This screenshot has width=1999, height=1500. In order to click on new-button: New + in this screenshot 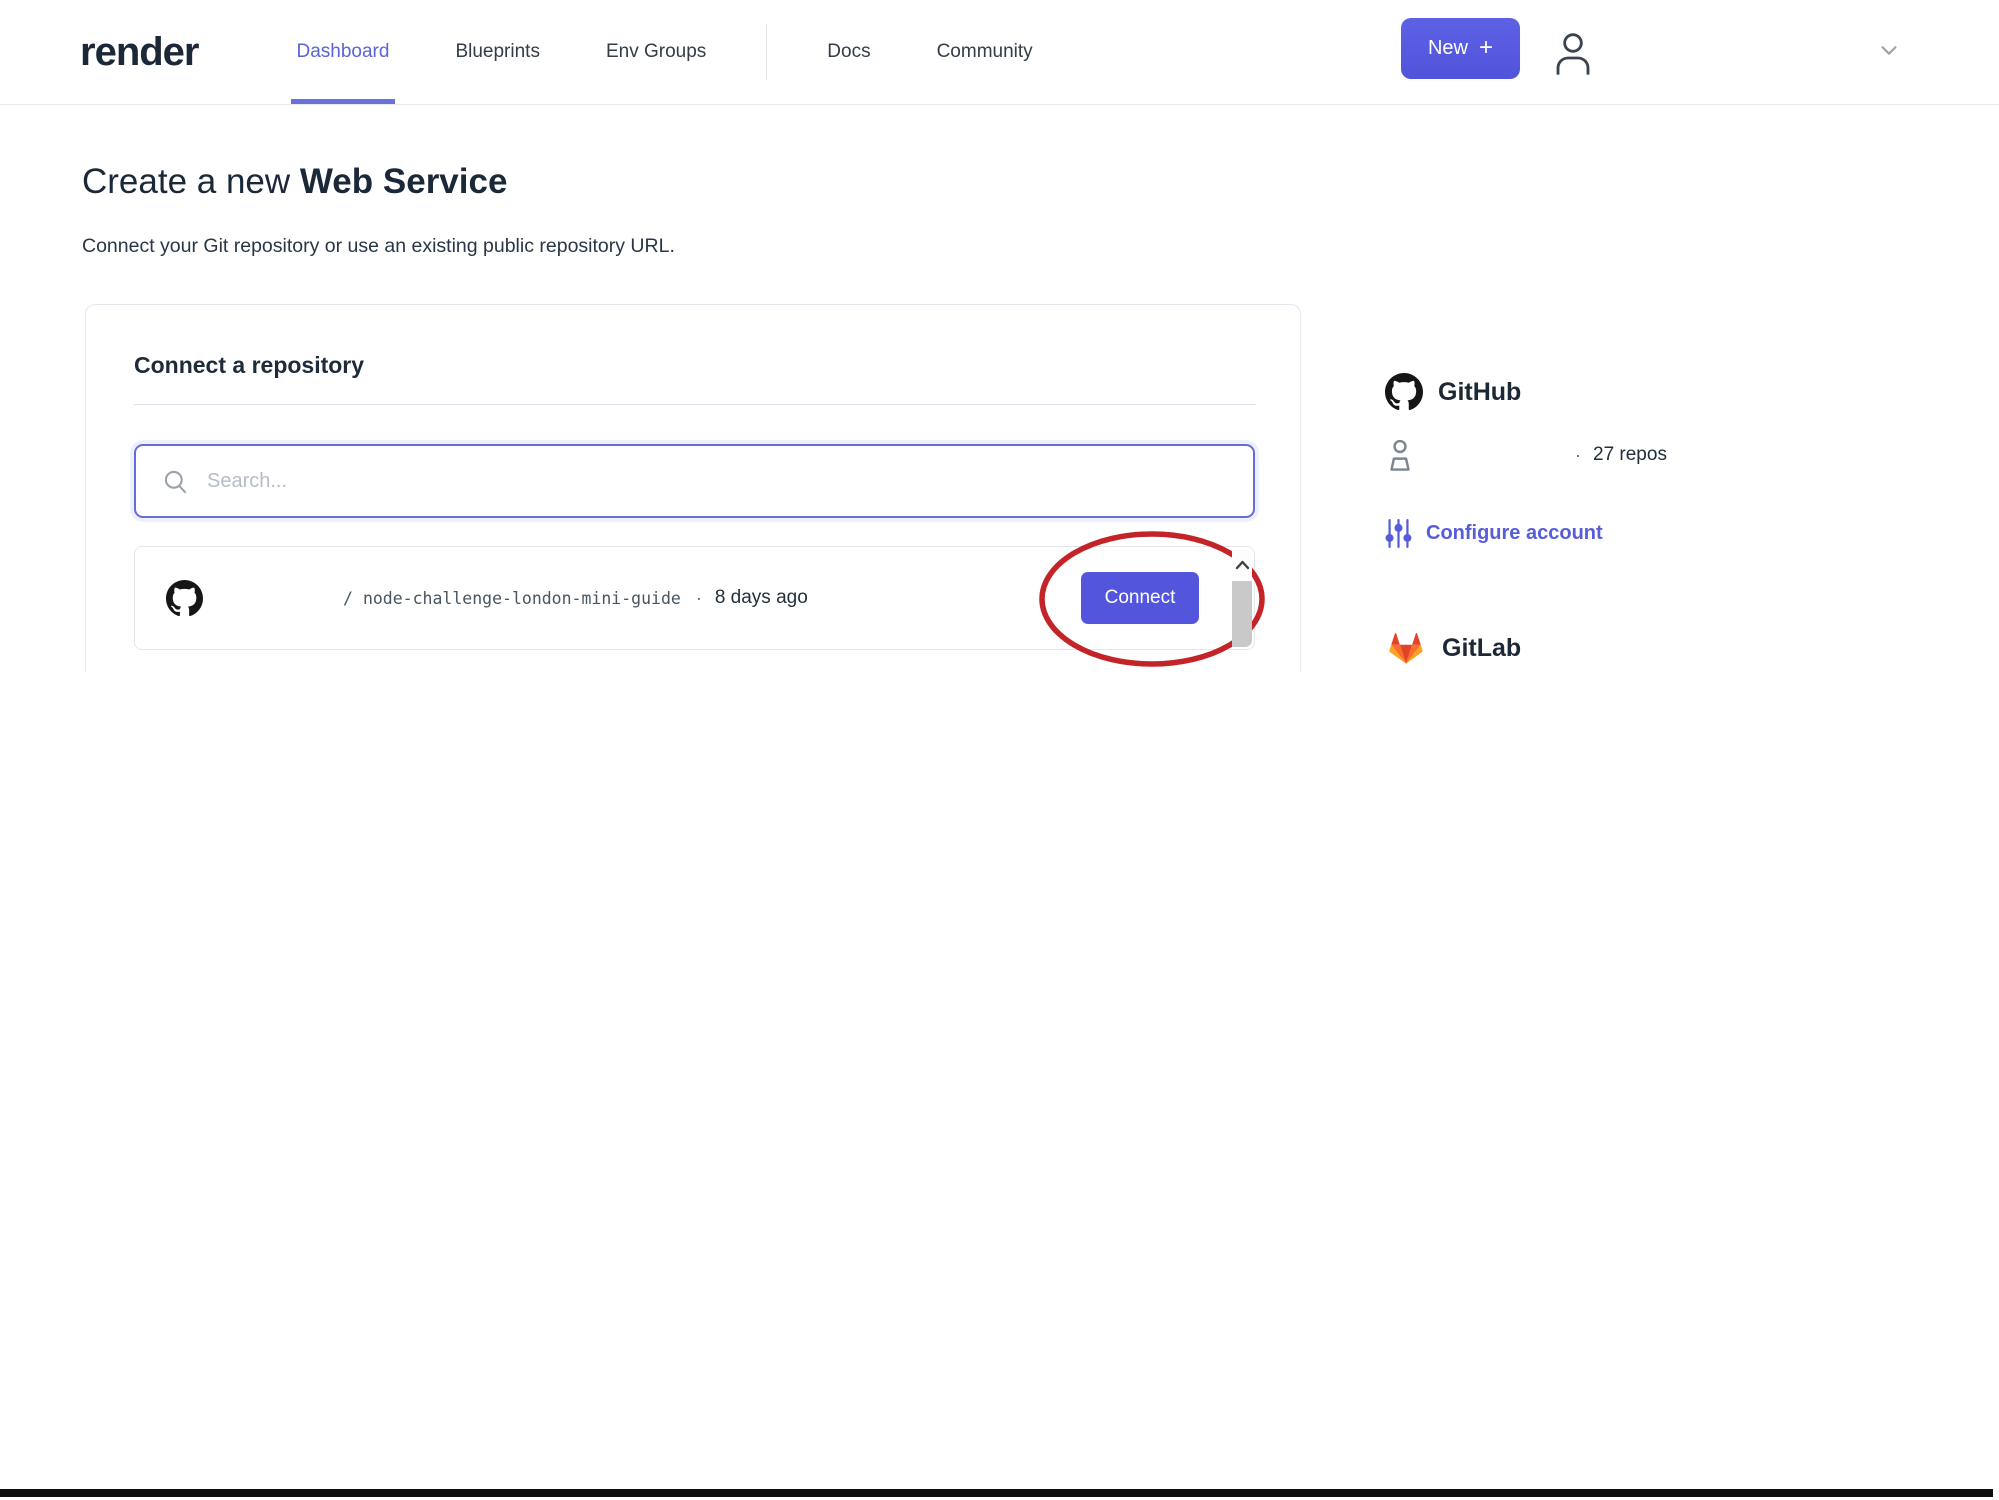, I will do `click(1460, 48)`.